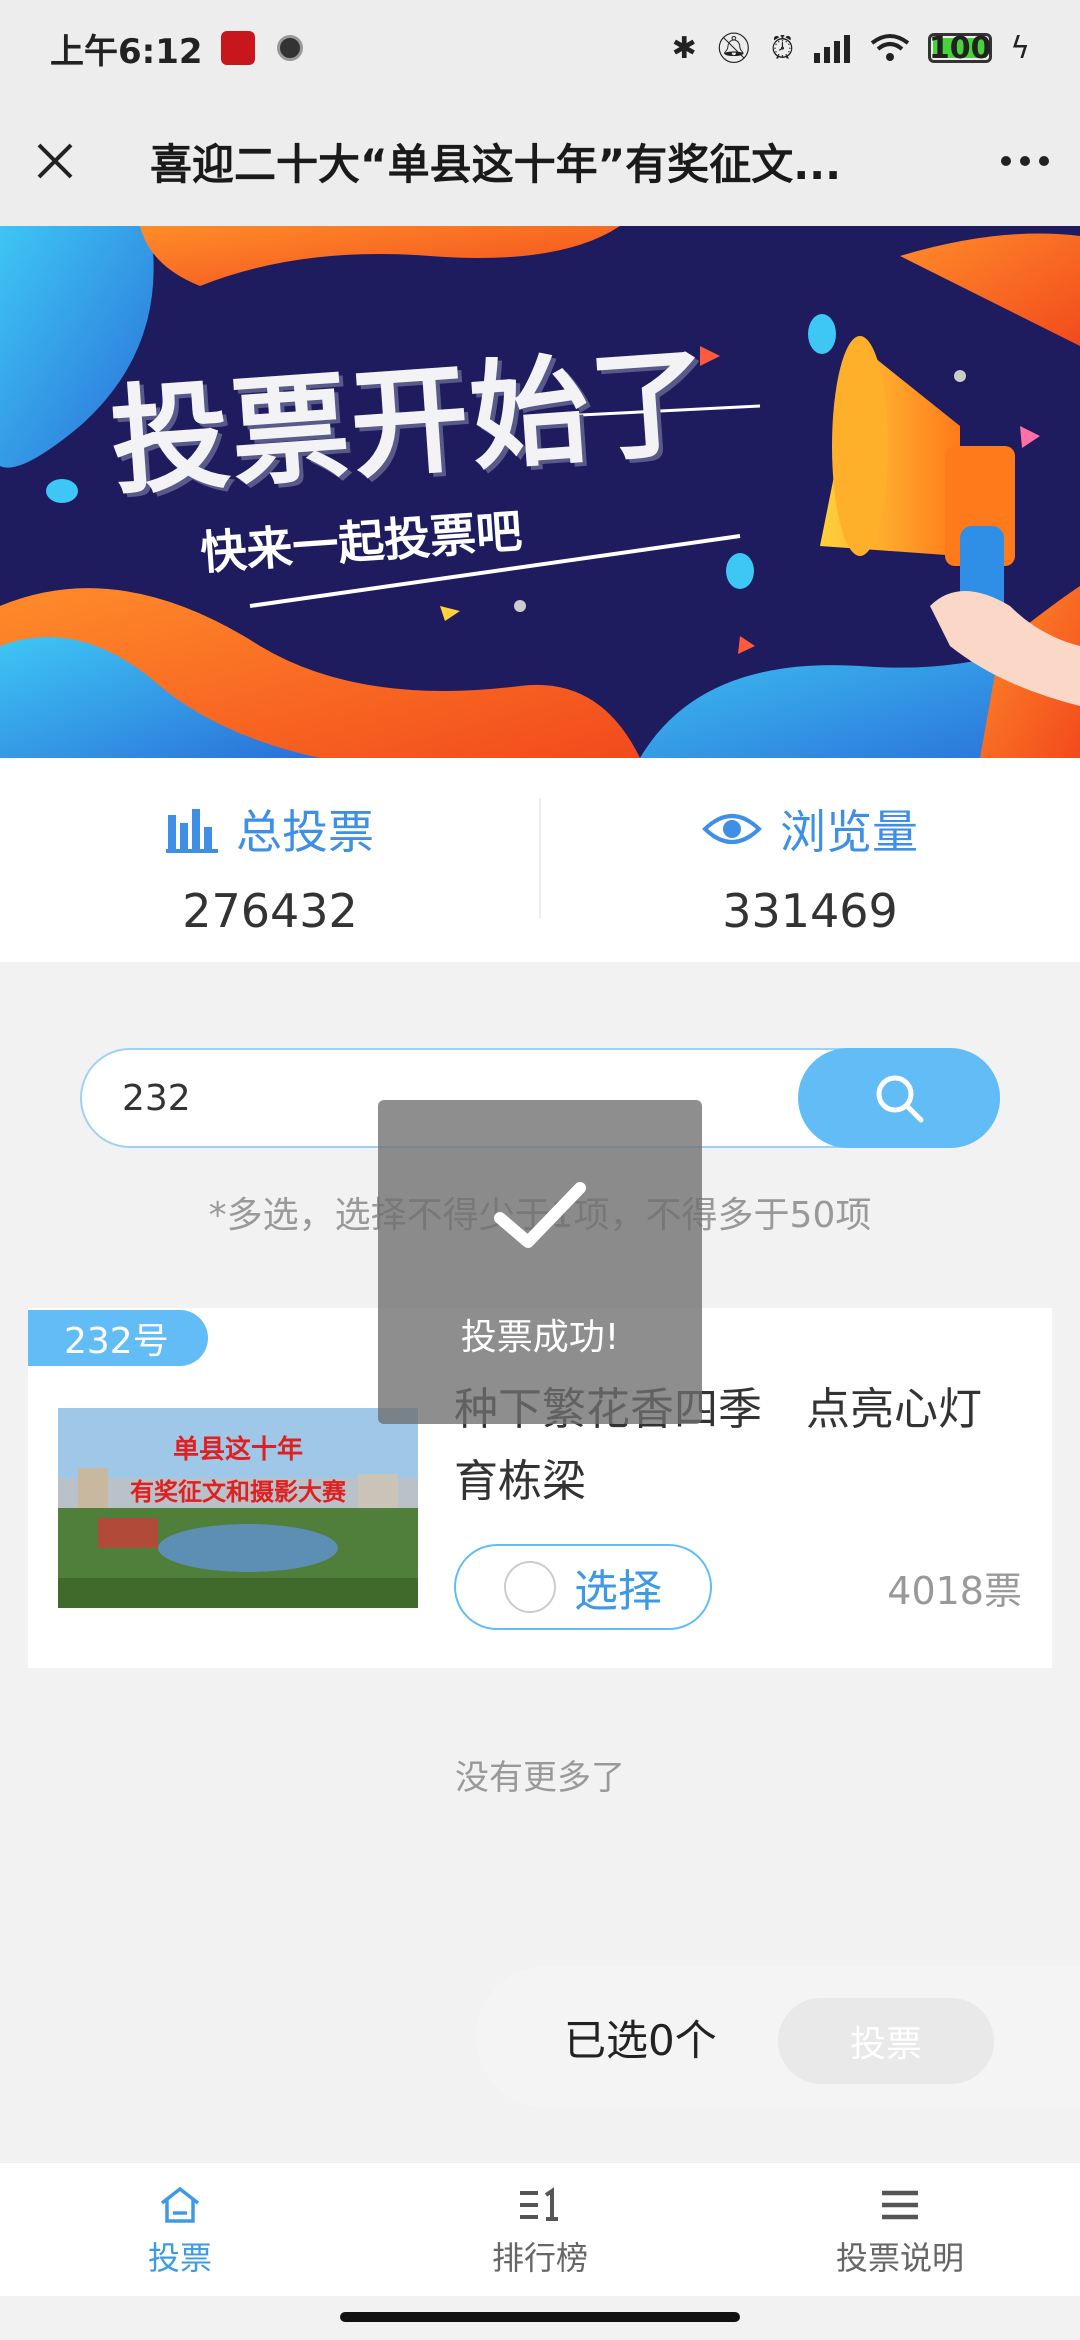 This screenshot has height=2340, width=1080. I want to click on stat-views: 浏览量 331469, so click(810, 860).